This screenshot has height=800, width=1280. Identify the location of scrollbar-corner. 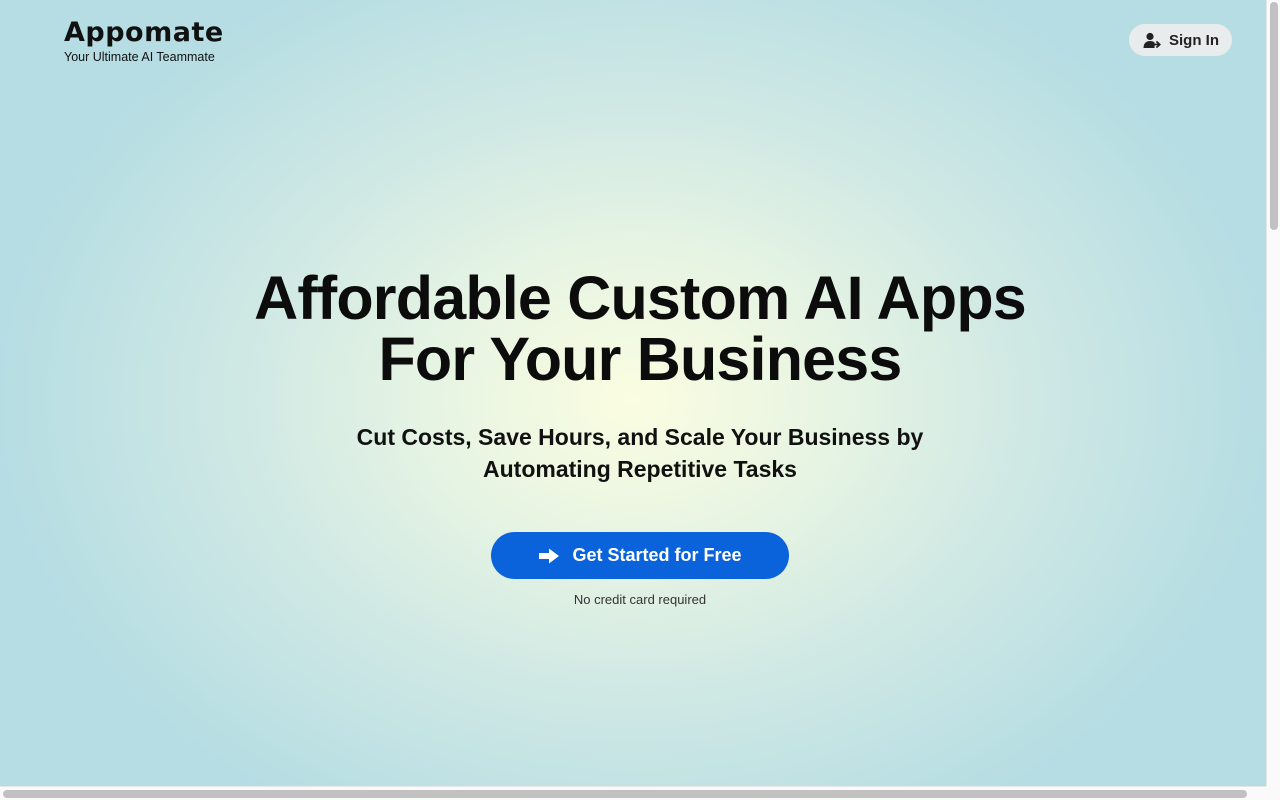
(1273, 793).